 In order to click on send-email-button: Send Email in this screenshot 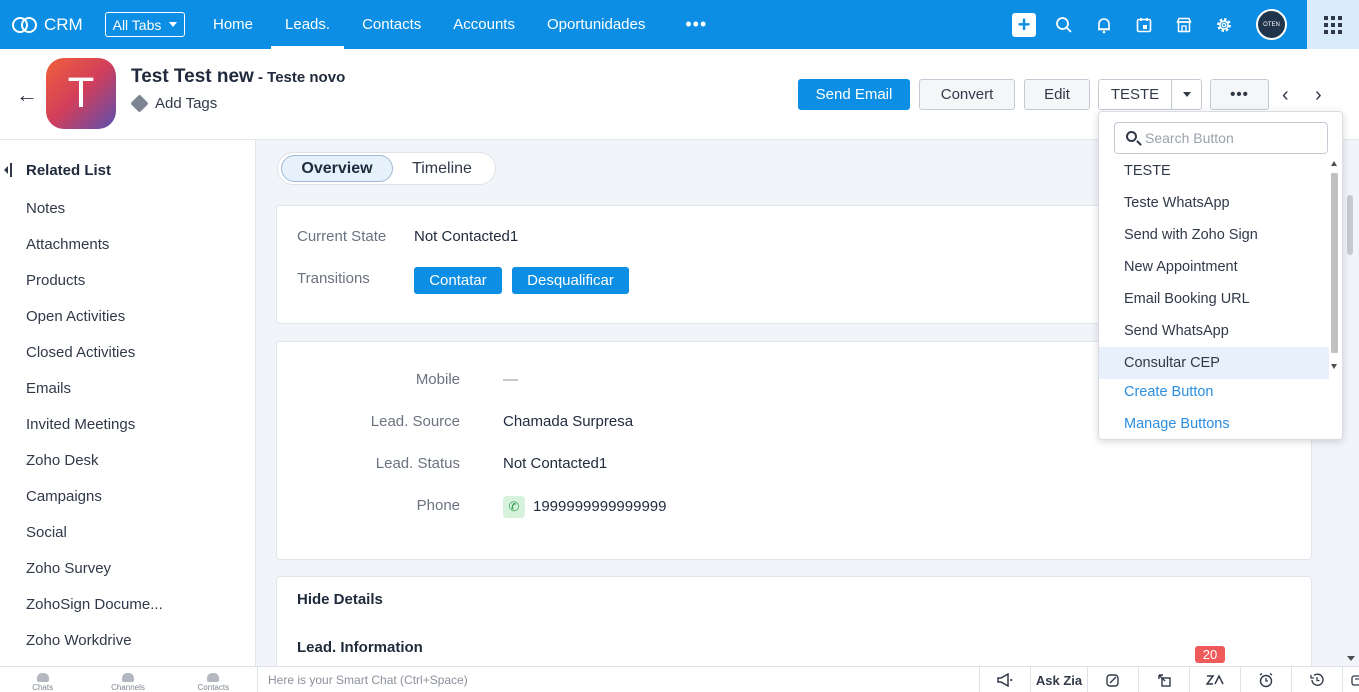, I will do `click(854, 94)`.